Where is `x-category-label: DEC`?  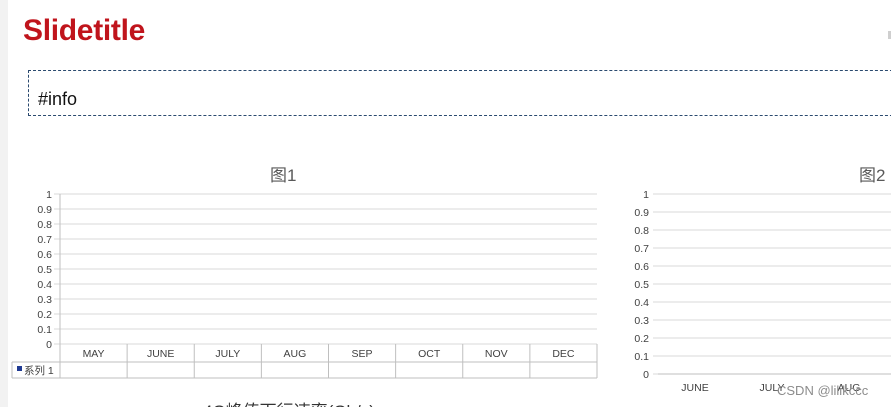 x-category-label: DEC is located at coordinates (563, 354).